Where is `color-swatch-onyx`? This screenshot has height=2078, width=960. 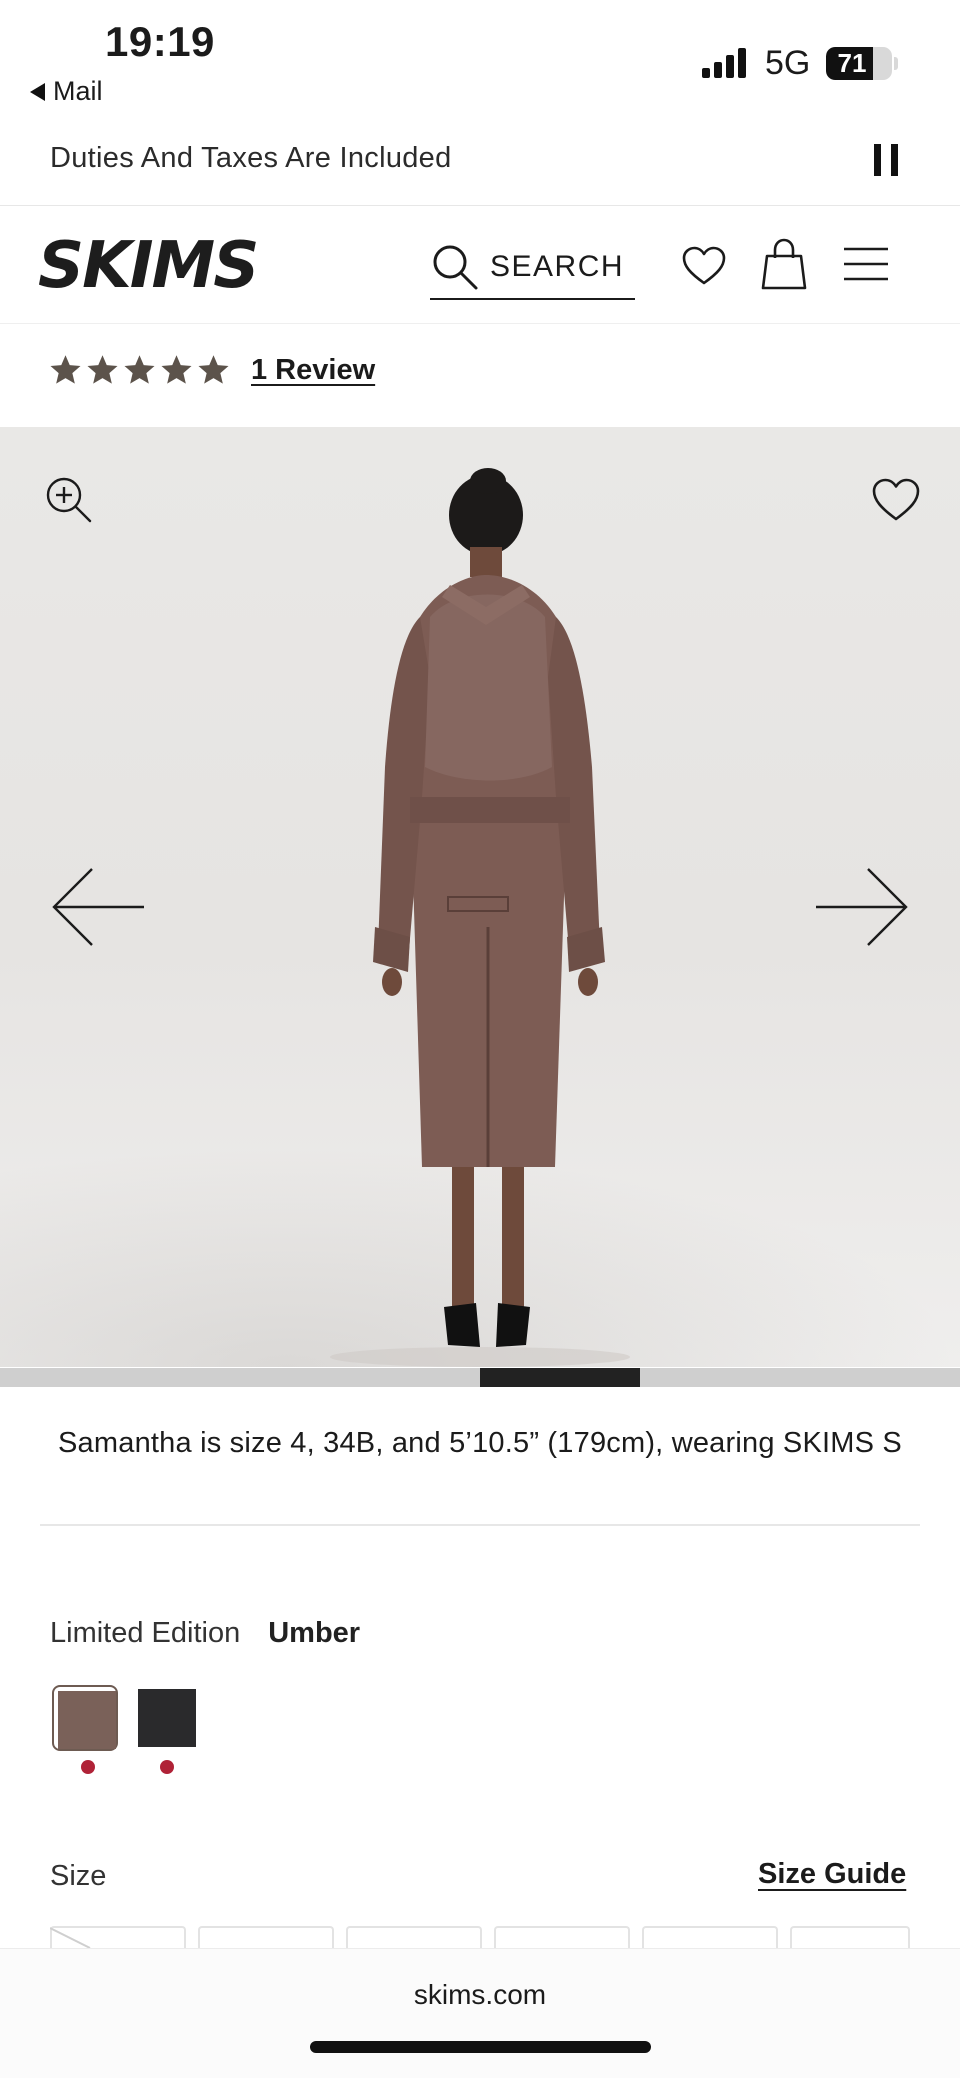
color-swatch-onyx is located at coordinates (167, 1718).